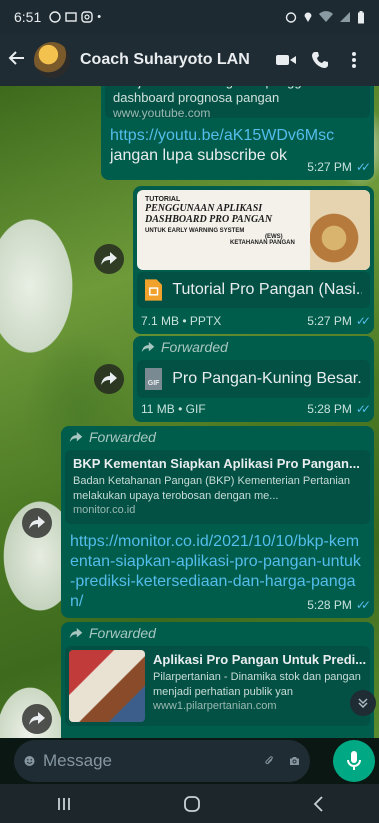 The height and width of the screenshot is (823, 379). What do you see at coordinates (71, 17) in the screenshot?
I see `gallery-notif-icon` at bounding box center [71, 17].